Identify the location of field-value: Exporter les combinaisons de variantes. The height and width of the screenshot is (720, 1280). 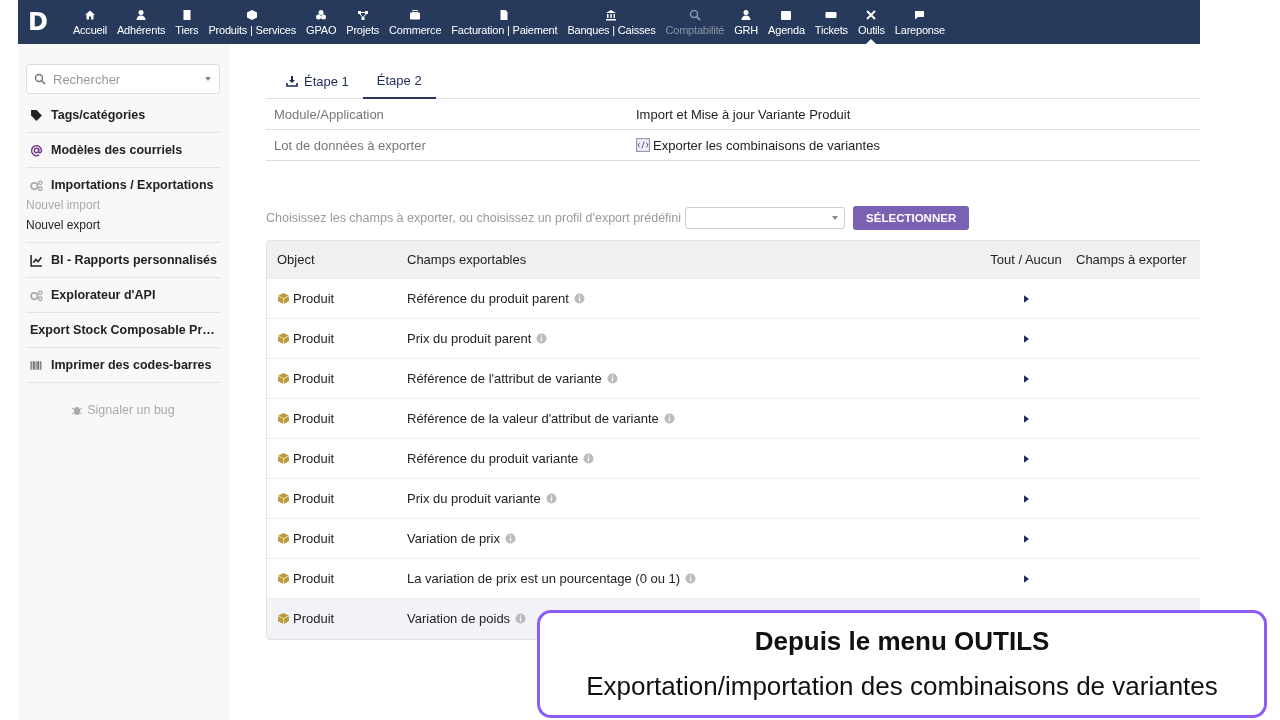
(766, 145).